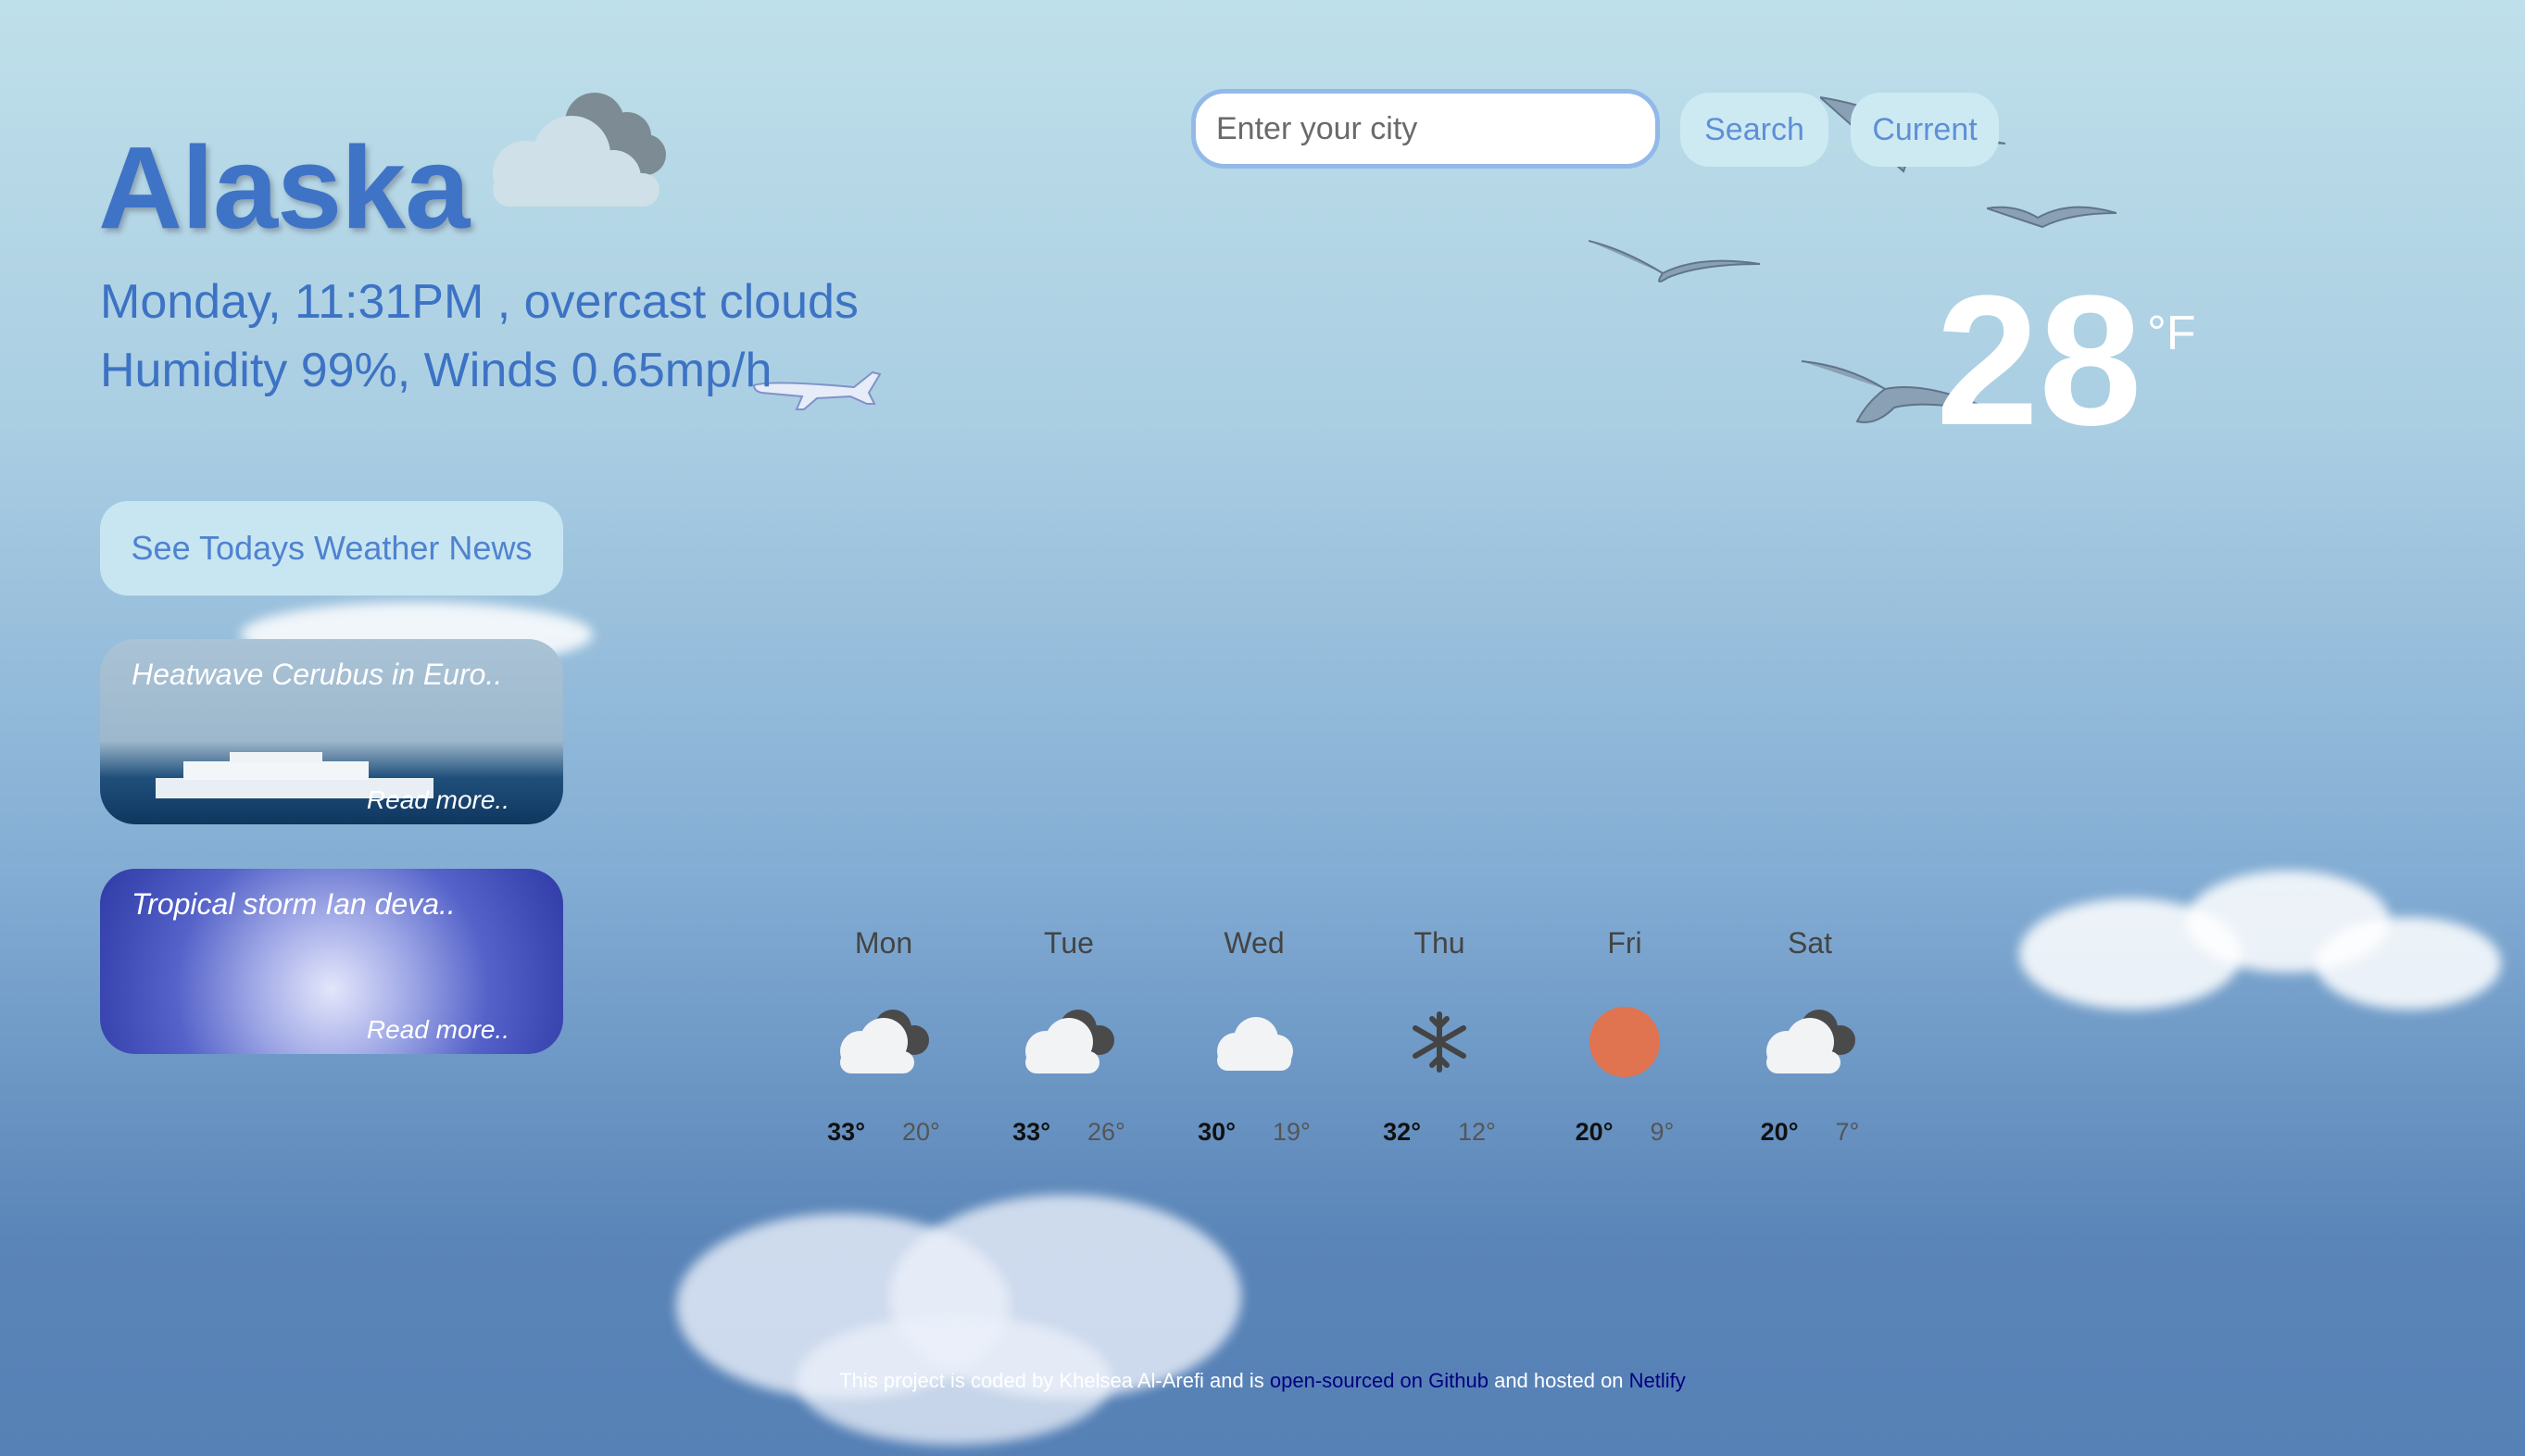 The image size is (2525, 1456). Describe the element at coordinates (2039, 360) in the screenshot. I see `current-temperature: 28` at that location.